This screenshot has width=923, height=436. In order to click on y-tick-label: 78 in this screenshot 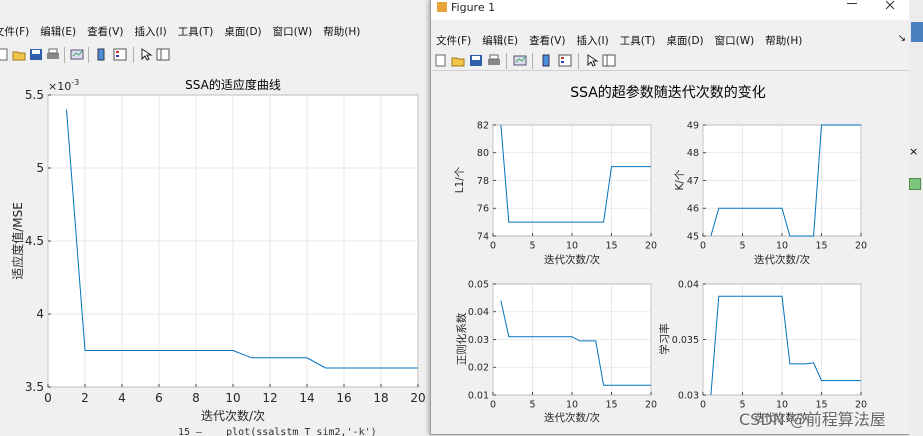, I will do `click(483, 181)`.